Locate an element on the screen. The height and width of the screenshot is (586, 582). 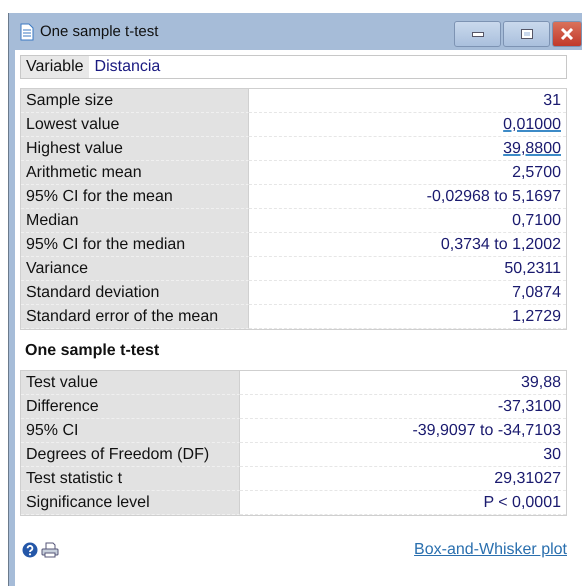
row-label: Arithmetic mean is located at coordinates (135, 173).